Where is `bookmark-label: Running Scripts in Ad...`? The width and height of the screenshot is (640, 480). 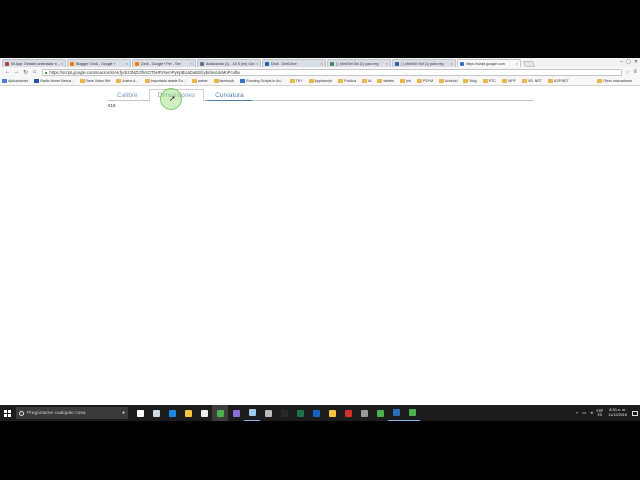
bookmark-label: Running Scripts in Ad... is located at coordinates (265, 81).